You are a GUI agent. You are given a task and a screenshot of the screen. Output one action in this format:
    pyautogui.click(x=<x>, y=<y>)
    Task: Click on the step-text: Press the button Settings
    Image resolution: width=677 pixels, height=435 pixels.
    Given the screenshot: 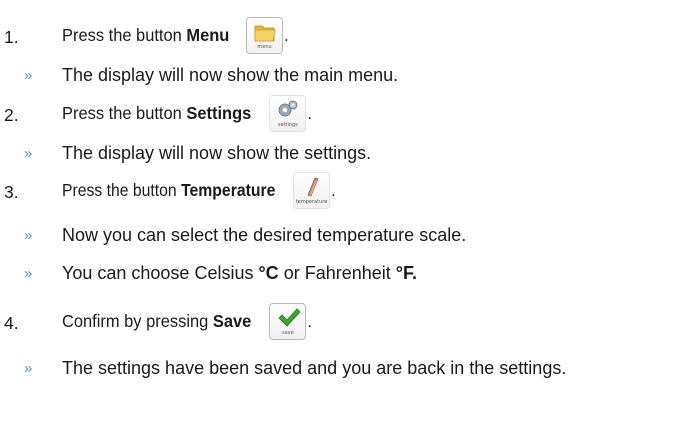 What is the action you would take?
    pyautogui.click(x=156, y=113)
    